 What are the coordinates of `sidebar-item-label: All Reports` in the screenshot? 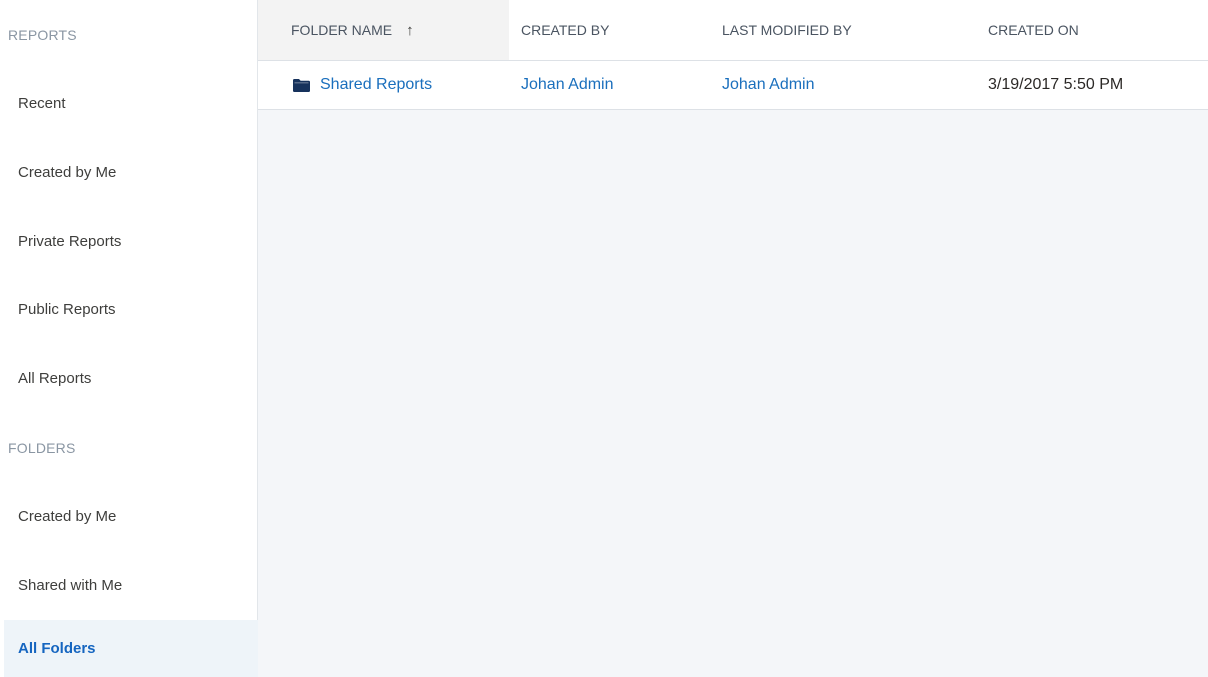 It's located at (55, 378).